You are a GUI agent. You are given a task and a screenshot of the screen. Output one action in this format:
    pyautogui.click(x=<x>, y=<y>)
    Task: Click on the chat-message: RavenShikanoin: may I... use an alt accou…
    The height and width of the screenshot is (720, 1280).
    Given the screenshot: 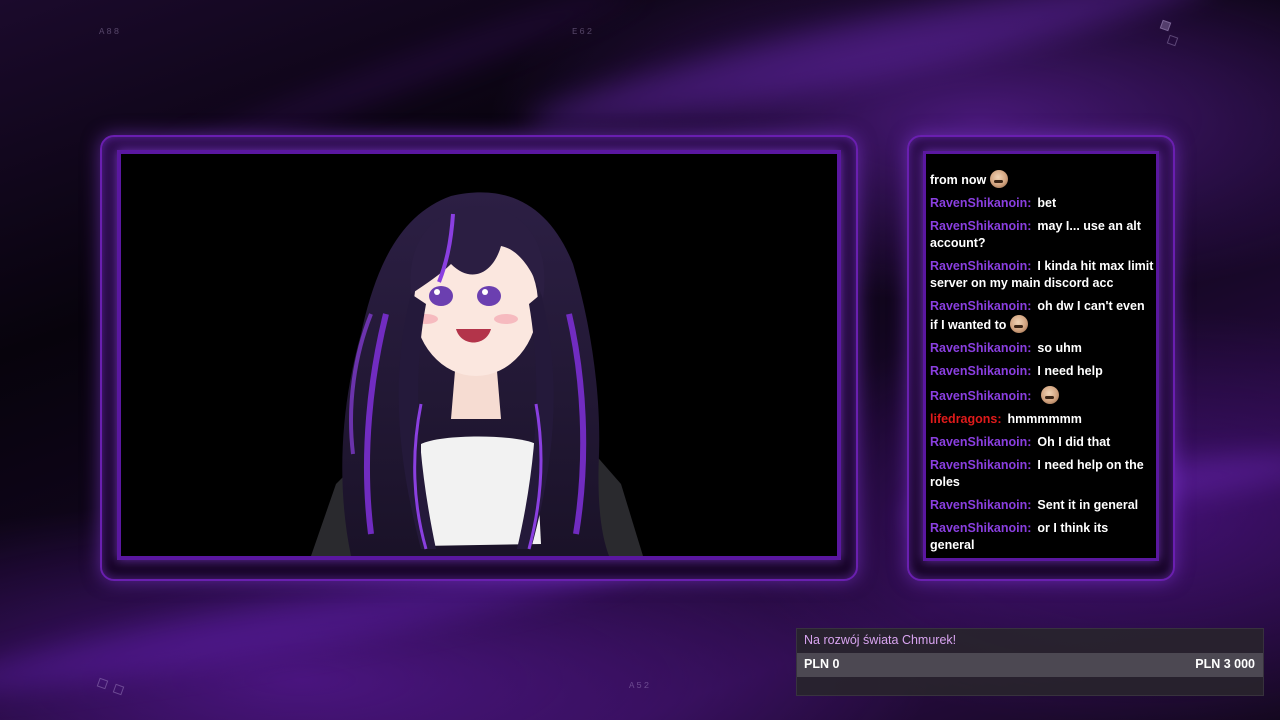 What is the action you would take?
    pyautogui.click(x=1042, y=235)
    